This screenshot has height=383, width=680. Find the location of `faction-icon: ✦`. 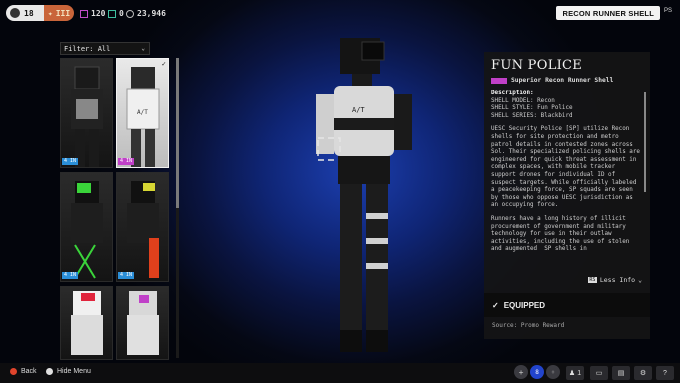

faction-icon: ✦ is located at coordinates (50, 13).